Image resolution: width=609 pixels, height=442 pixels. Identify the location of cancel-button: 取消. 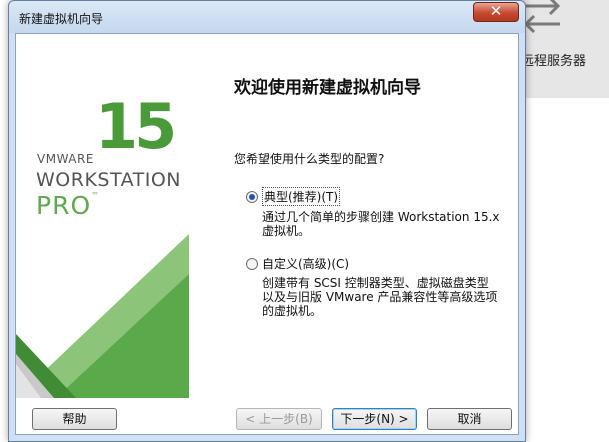
(469, 419).